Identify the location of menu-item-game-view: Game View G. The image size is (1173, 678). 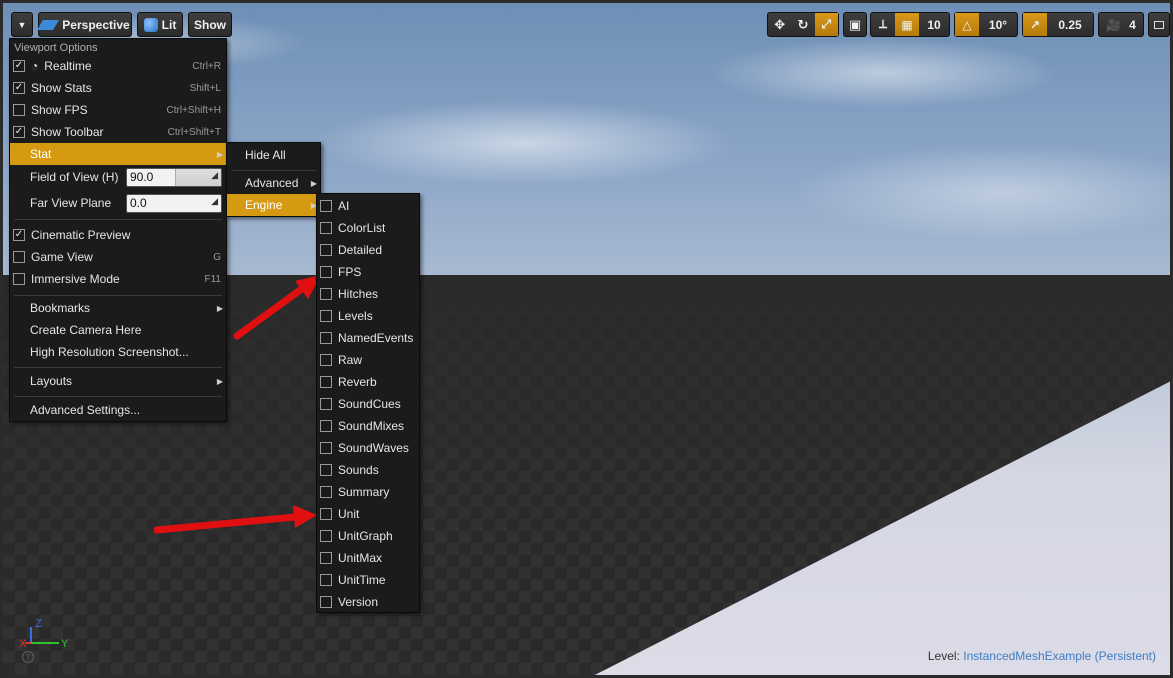
(118, 257).